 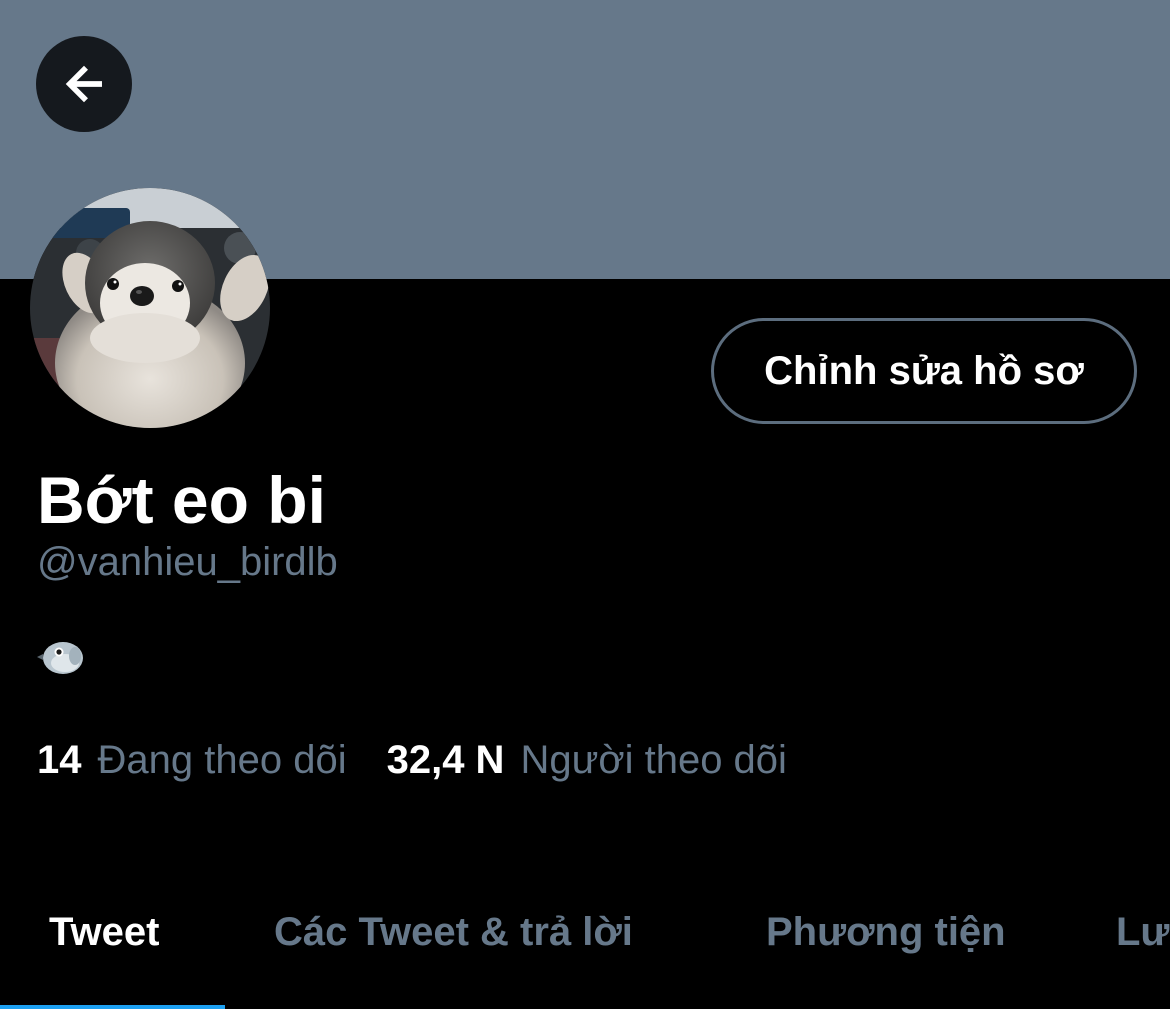 I want to click on follow-stats: 14 Đang theo dõi 32,4 N Người theo dõi, so click(x=412, y=763).